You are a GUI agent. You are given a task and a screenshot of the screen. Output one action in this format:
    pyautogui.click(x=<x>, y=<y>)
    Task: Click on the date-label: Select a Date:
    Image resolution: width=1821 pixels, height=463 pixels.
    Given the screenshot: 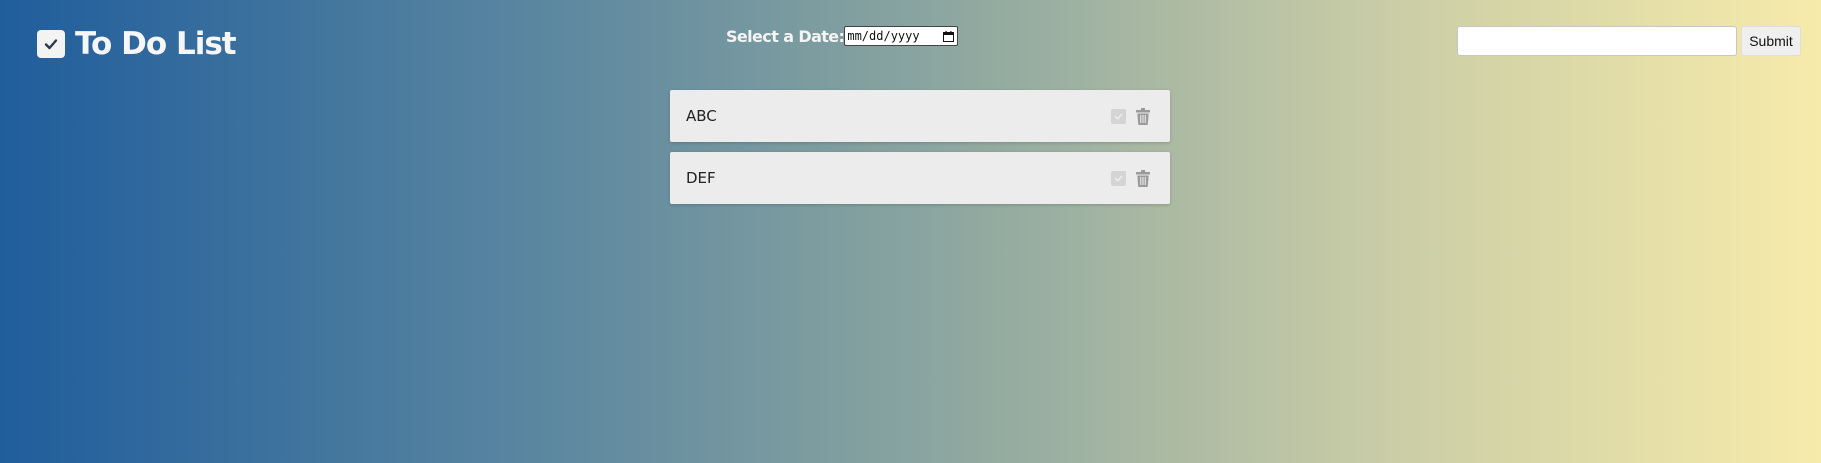 What is the action you would take?
    pyautogui.click(x=785, y=36)
    